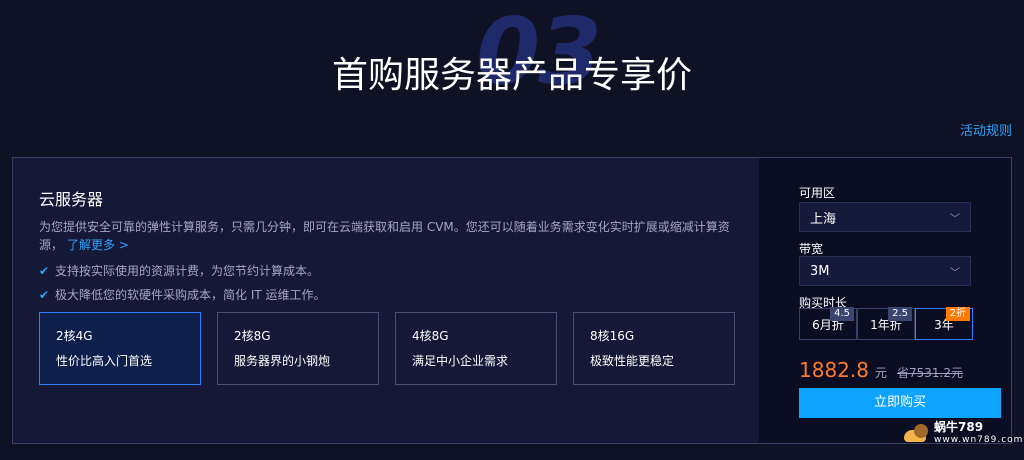  What do you see at coordinates (430, 336) in the screenshot?
I see `config-spec: 4核8G` at bounding box center [430, 336].